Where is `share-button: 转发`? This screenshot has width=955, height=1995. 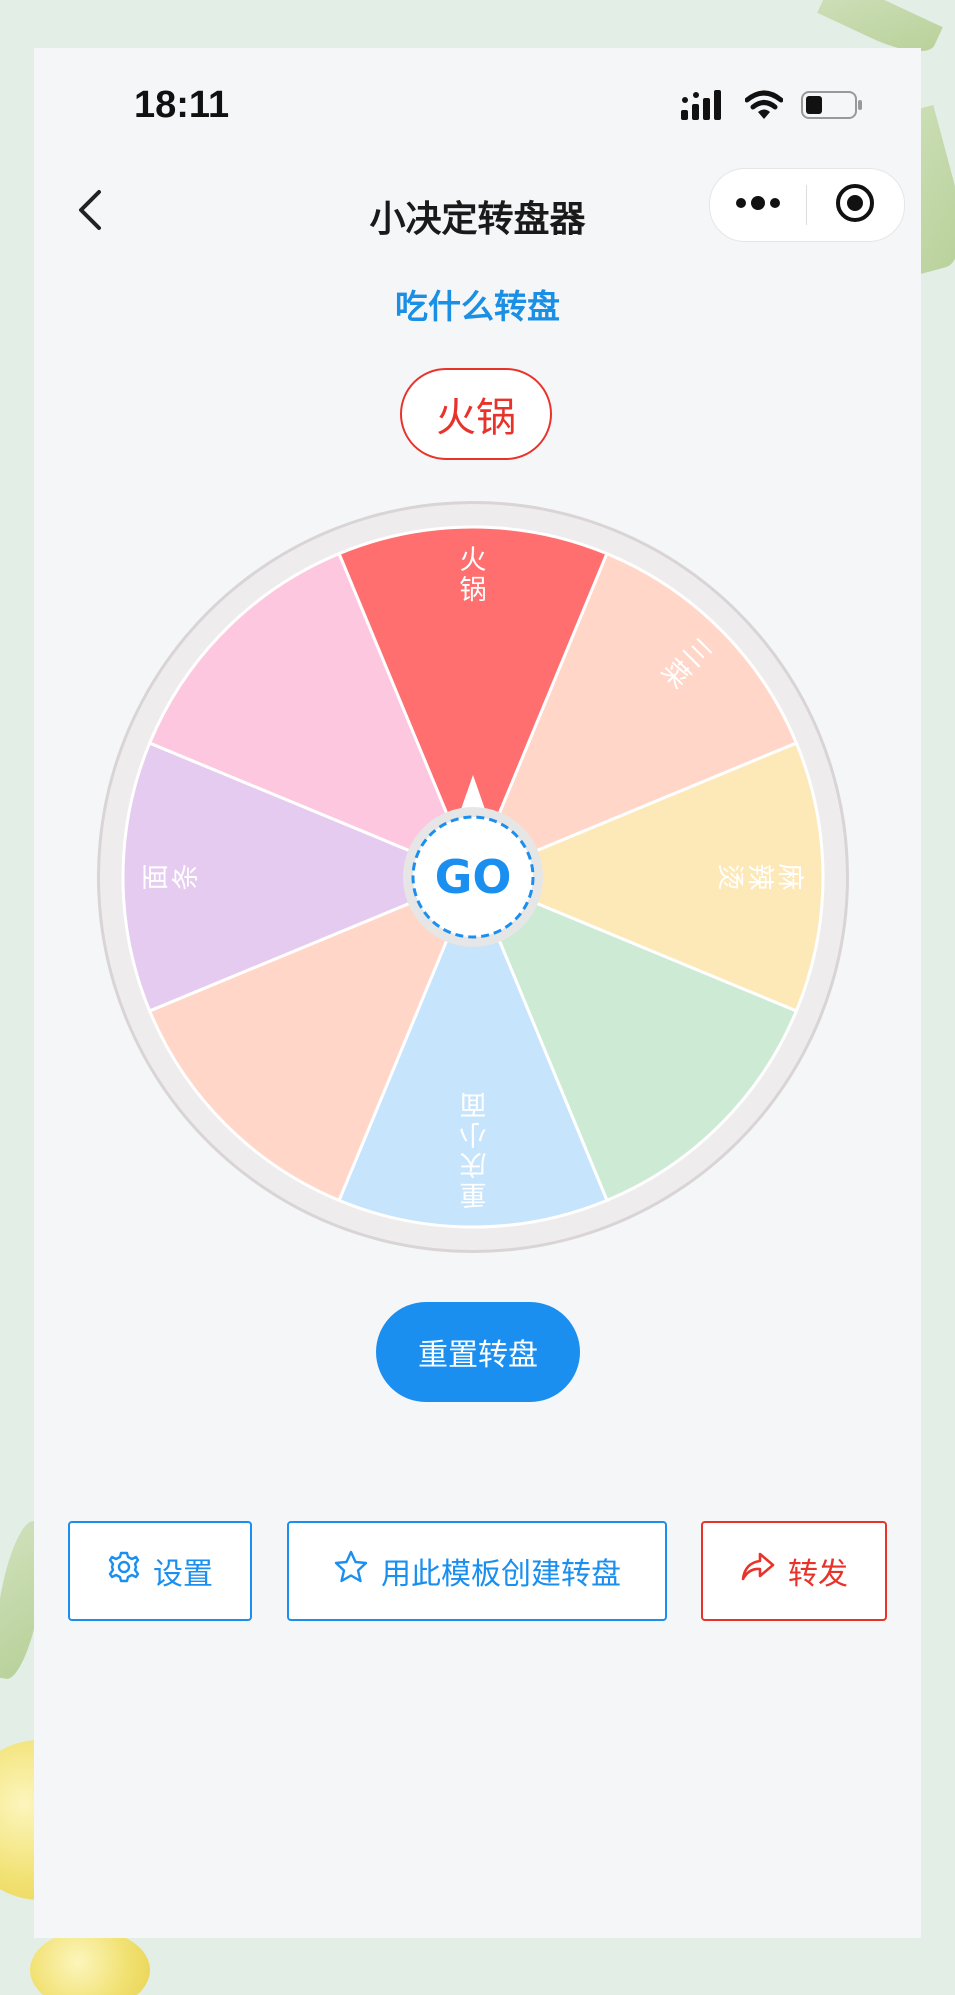 share-button: 转发 is located at coordinates (794, 1571).